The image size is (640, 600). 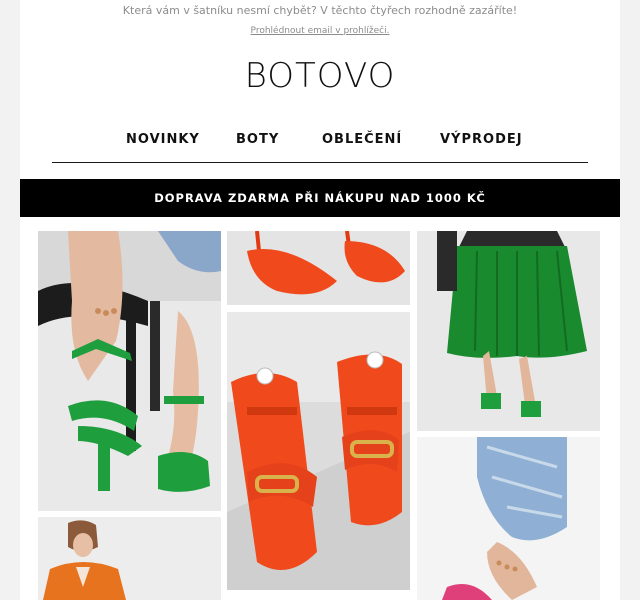 I want to click on nav-item-vyprodej: VÝPRODEJ, so click(x=481, y=139).